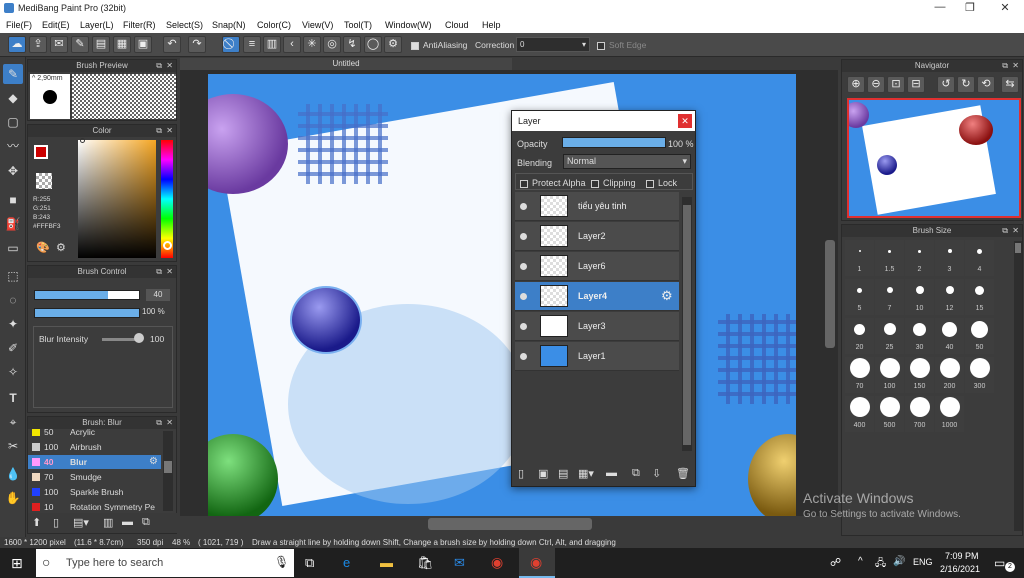 This screenshot has width=1024, height=578. Describe the element at coordinates (252, 44) in the screenshot. I see `parallel-snap-icon: ≡` at that location.